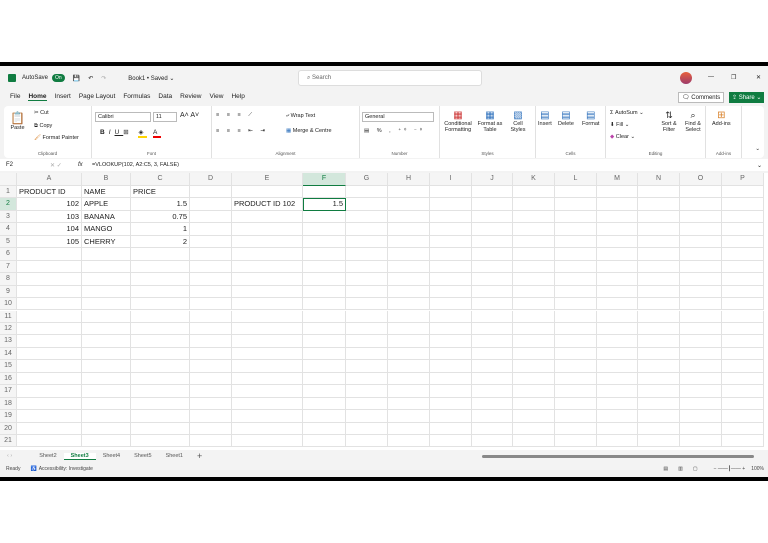 Image resolution: width=768 pixels, height=543 pixels. Describe the element at coordinates (451, 217) in the screenshot. I see `cell-I3` at that location.